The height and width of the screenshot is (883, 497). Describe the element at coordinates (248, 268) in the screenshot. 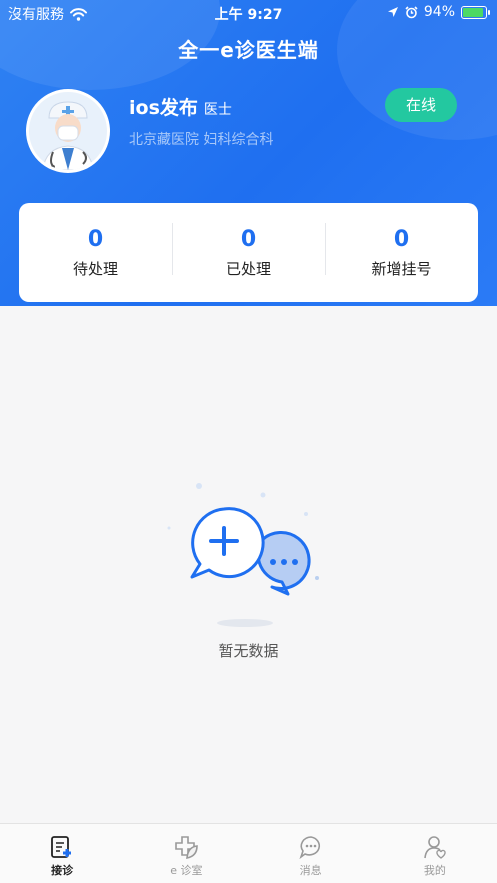

I see `stat-label: 已处理` at that location.